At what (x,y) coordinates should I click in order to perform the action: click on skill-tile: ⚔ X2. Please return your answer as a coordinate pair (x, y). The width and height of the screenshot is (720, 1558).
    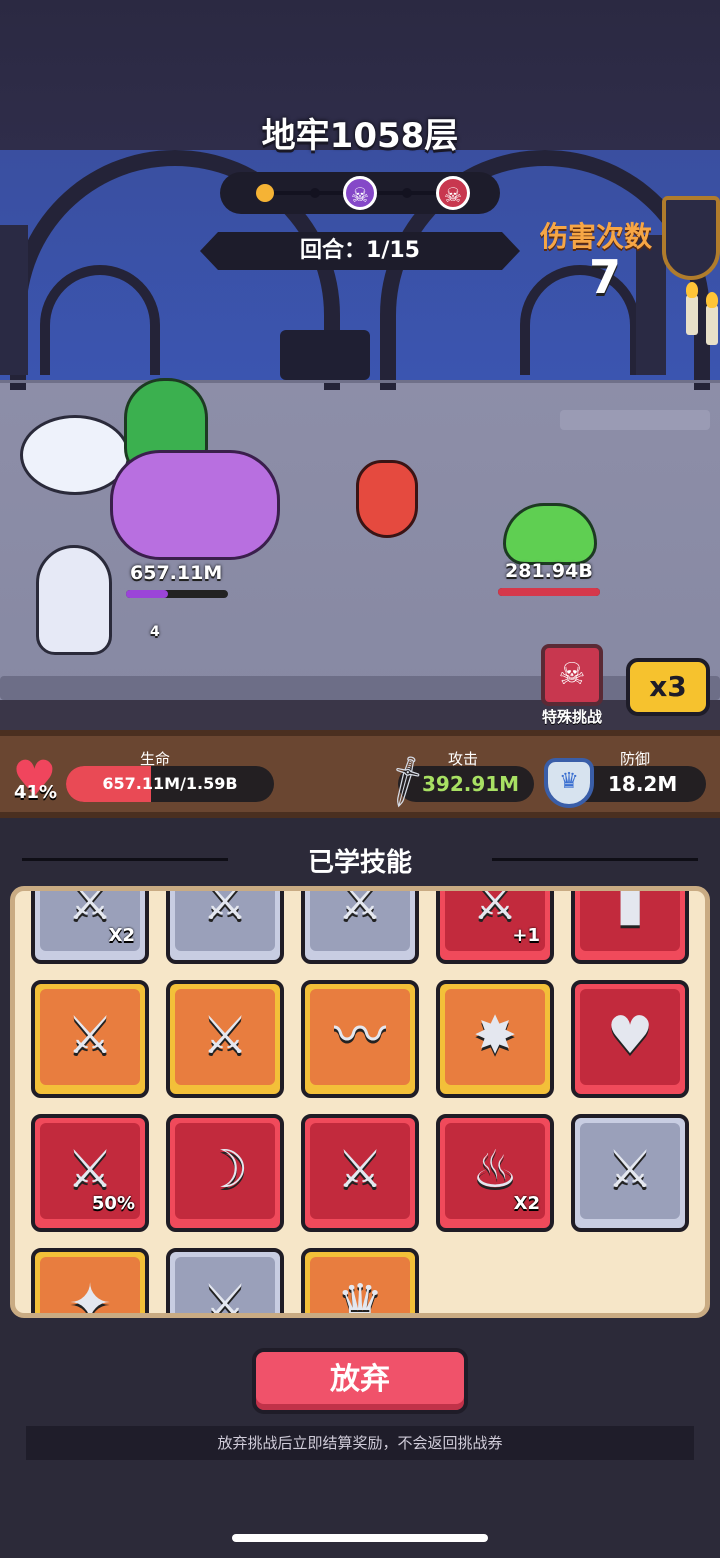
    Looking at the image, I should click on (90, 925).